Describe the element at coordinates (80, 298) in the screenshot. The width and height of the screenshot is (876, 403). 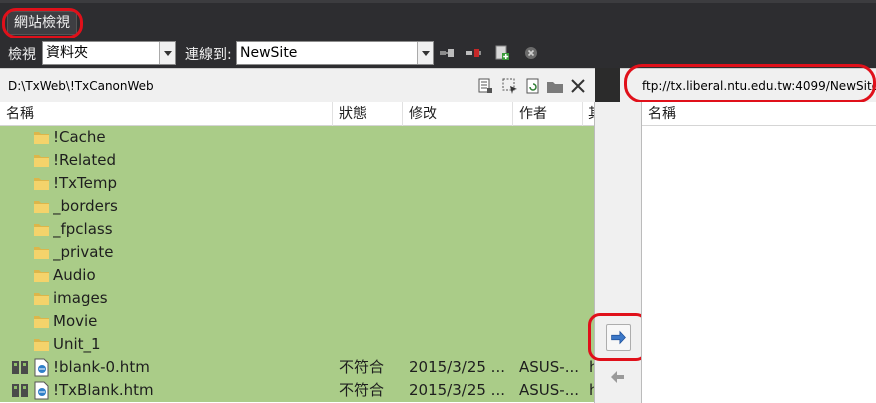
I see `item-name: images` at that location.